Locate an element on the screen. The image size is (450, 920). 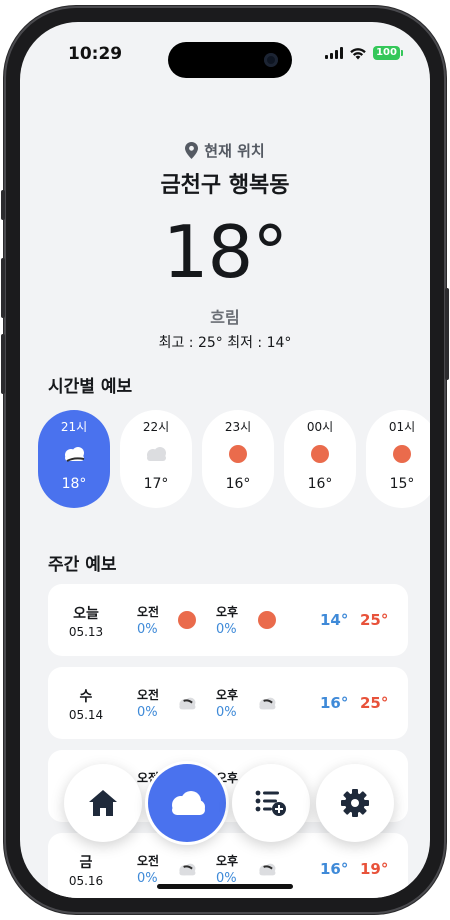
weekly-forecast-title: 주간 예보 is located at coordinates (82, 565).